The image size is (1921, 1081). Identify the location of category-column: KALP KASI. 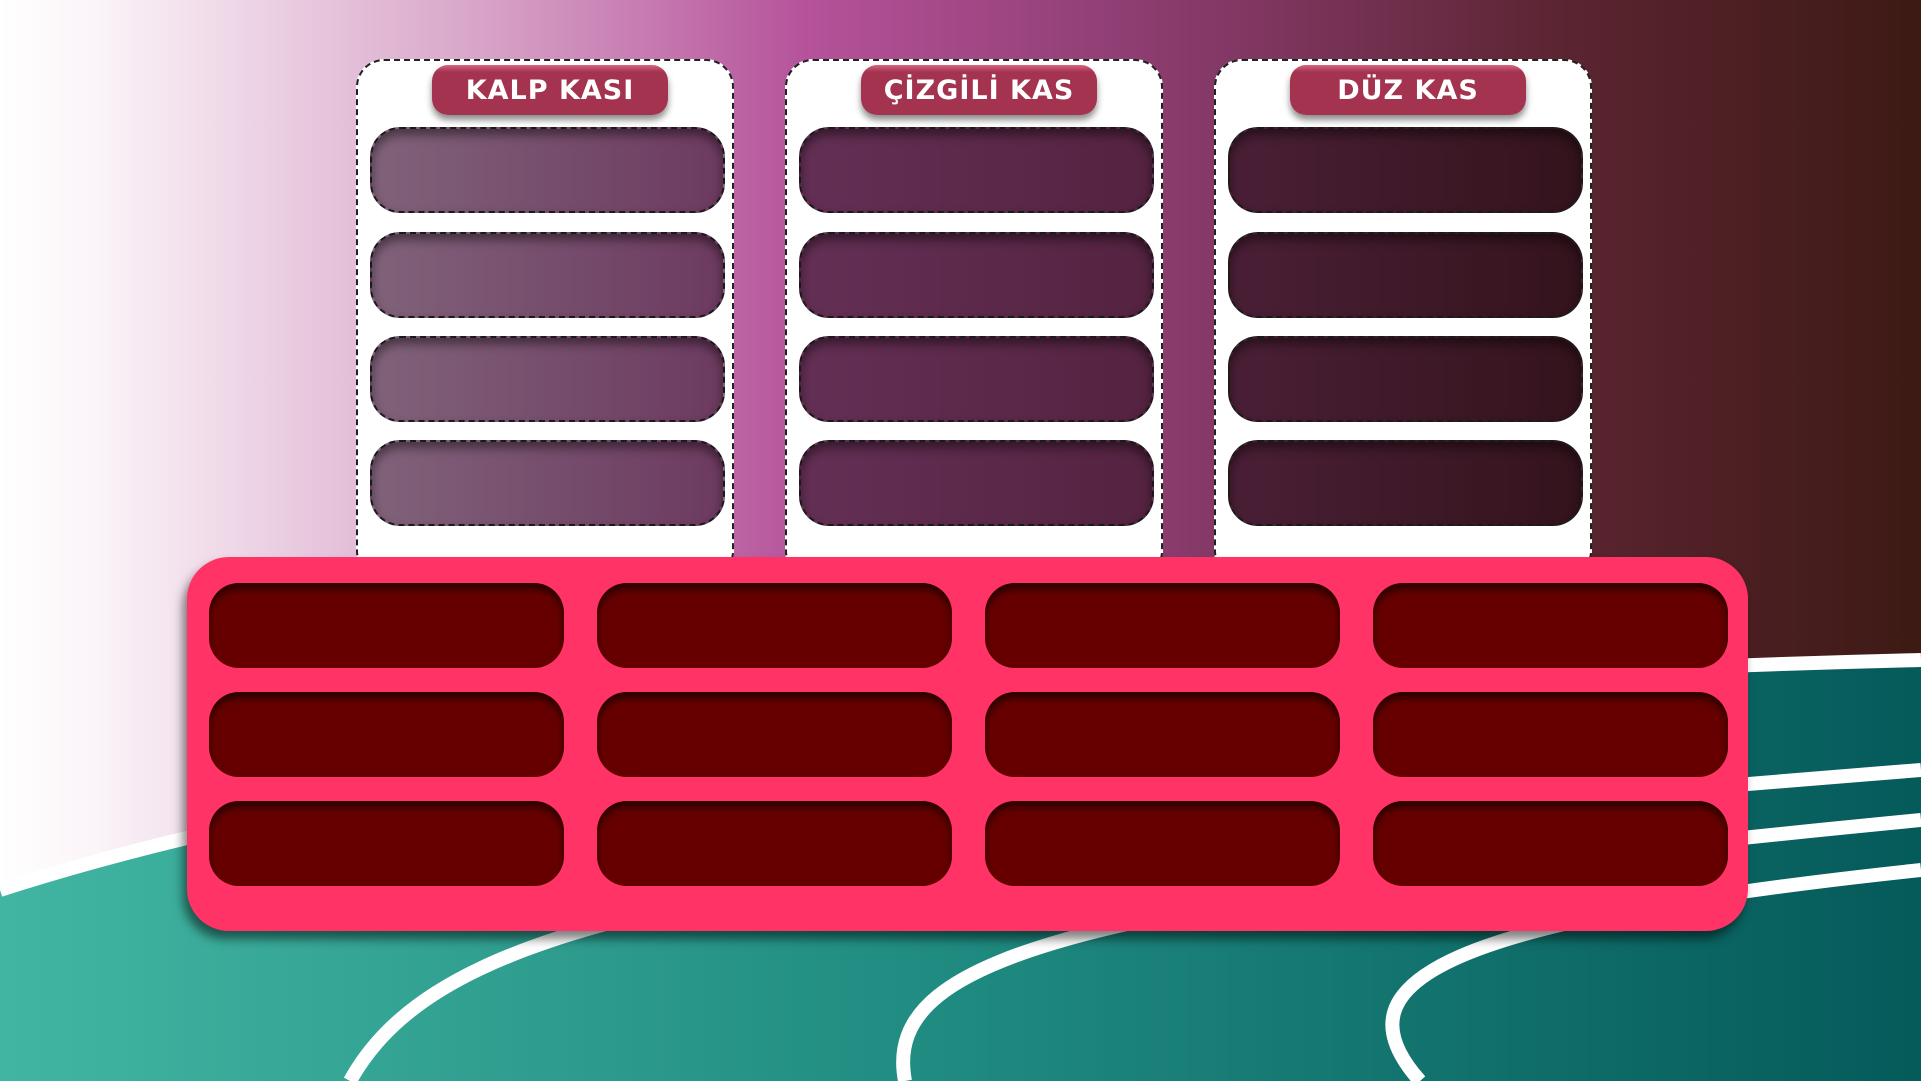
(545, 319).